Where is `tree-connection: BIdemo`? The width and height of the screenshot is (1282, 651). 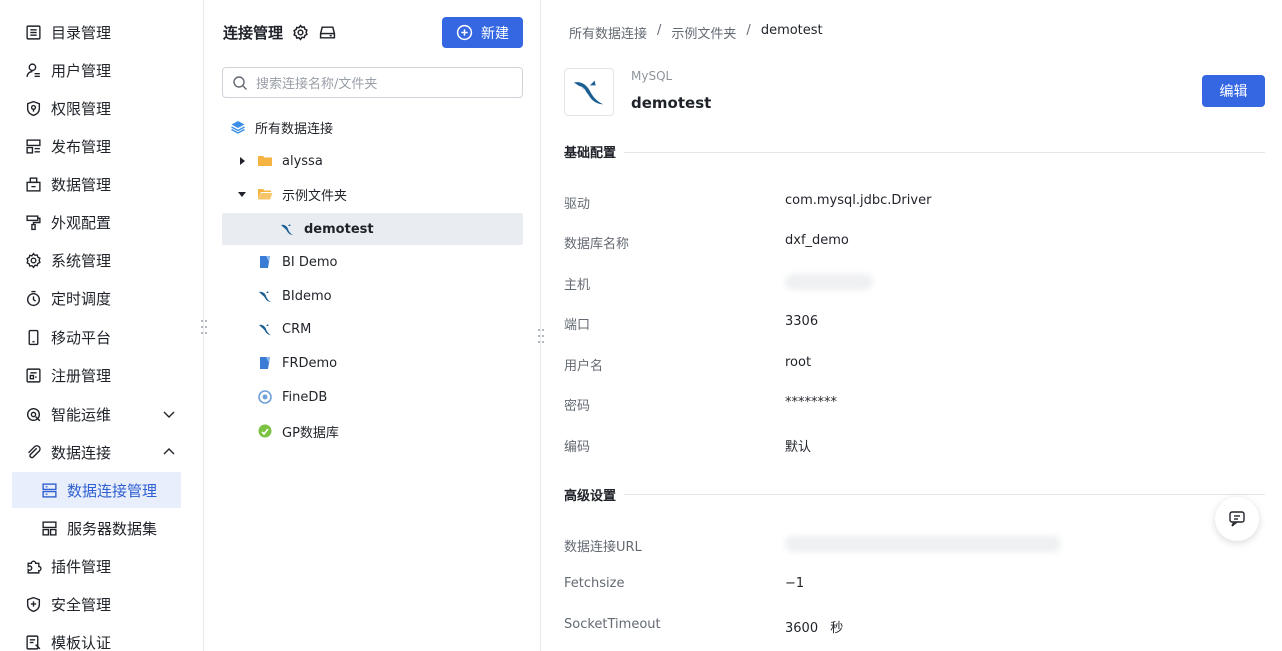
tree-connection: BIdemo is located at coordinates (294, 296).